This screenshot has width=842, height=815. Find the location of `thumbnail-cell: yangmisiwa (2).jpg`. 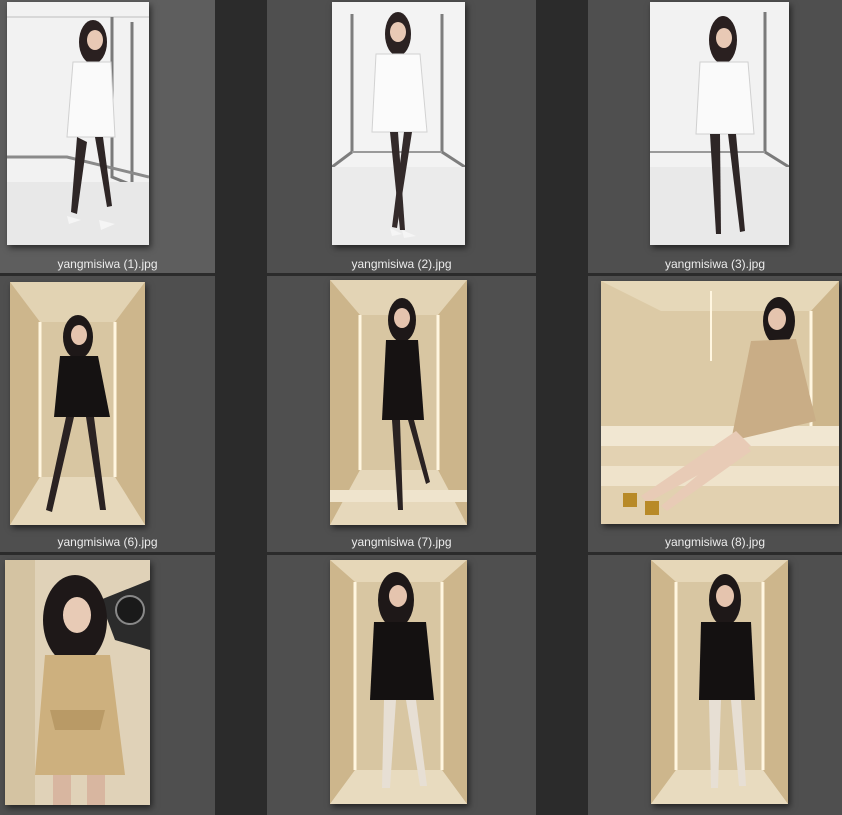

thumbnail-cell: yangmisiwa (2).jpg is located at coordinates (401, 136).